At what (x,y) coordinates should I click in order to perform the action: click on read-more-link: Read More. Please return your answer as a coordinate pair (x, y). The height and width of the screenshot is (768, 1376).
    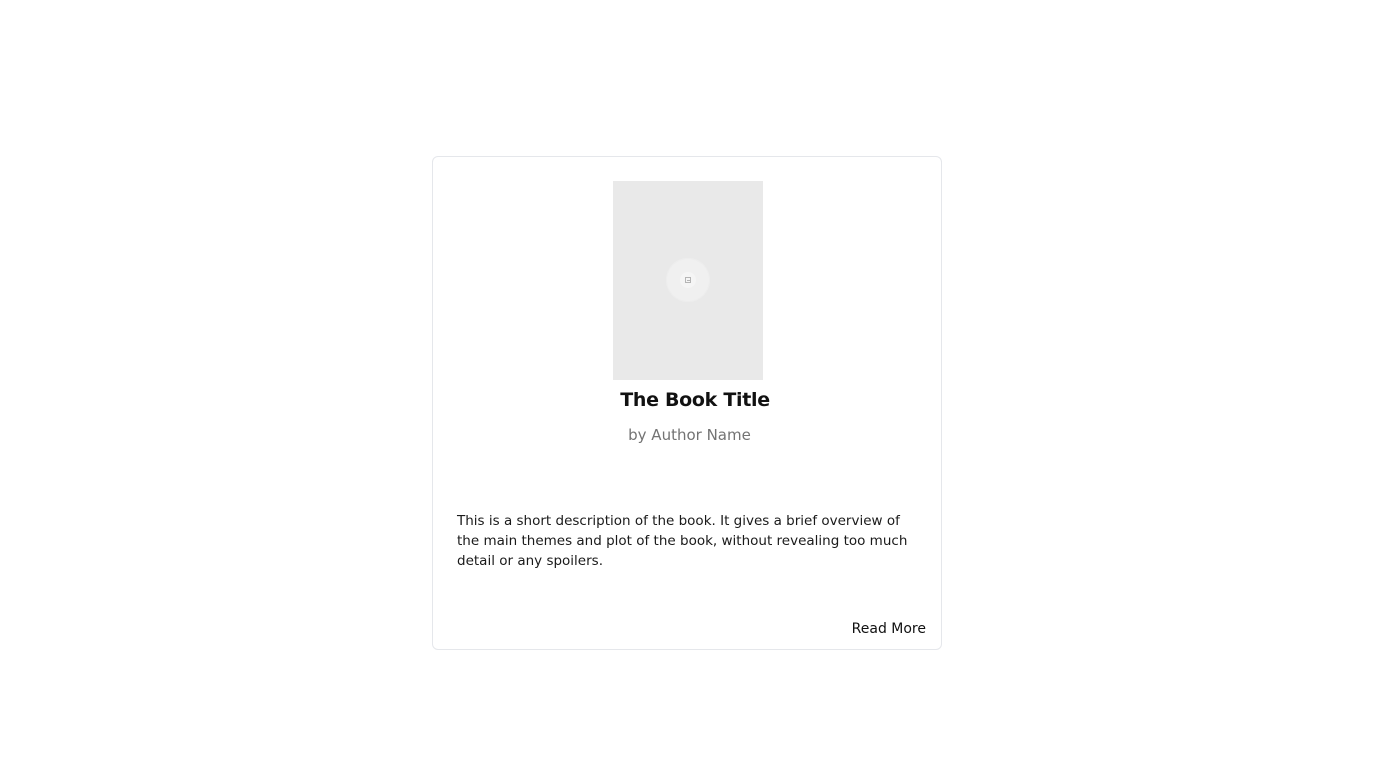
    Looking at the image, I should click on (889, 629).